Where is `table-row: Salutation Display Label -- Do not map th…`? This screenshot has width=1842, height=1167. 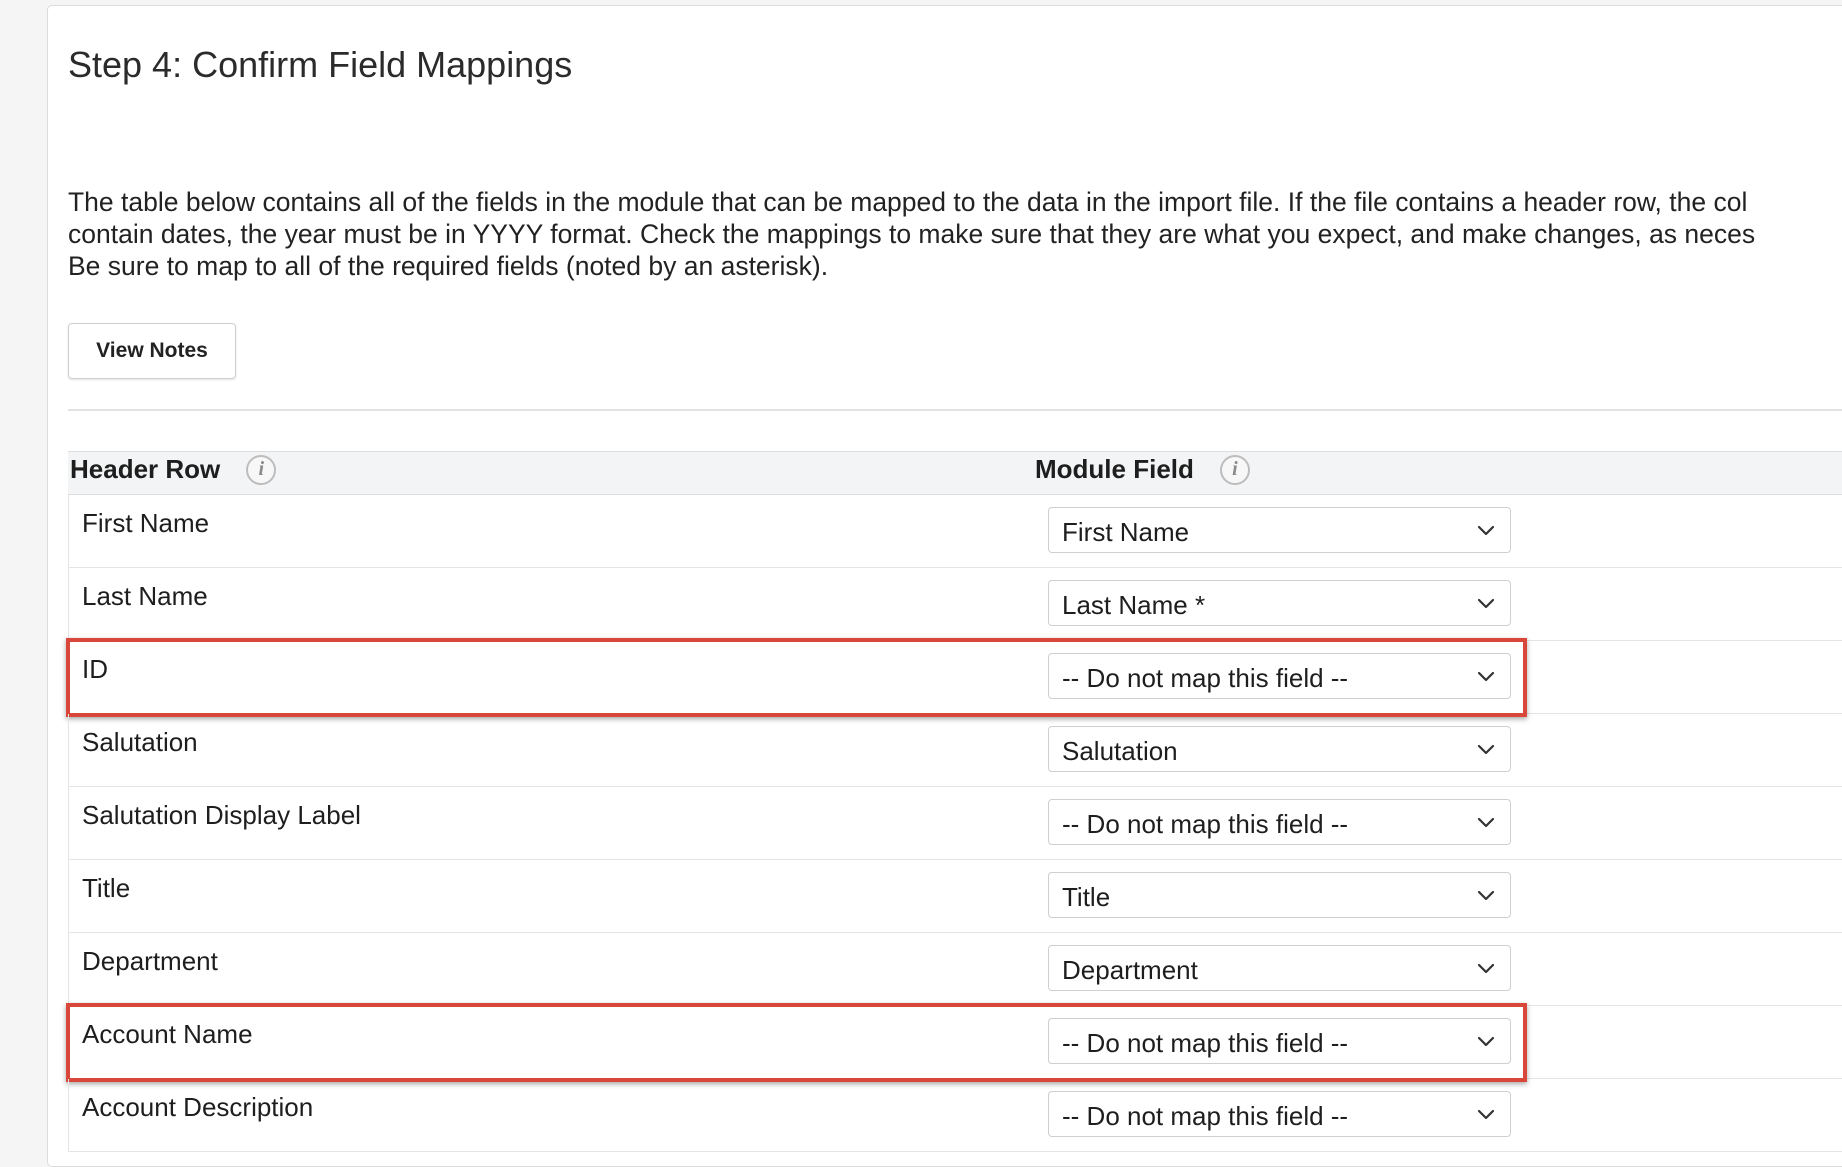
table-row: Salutation Display Label -- Do not map th… is located at coordinates (955, 823).